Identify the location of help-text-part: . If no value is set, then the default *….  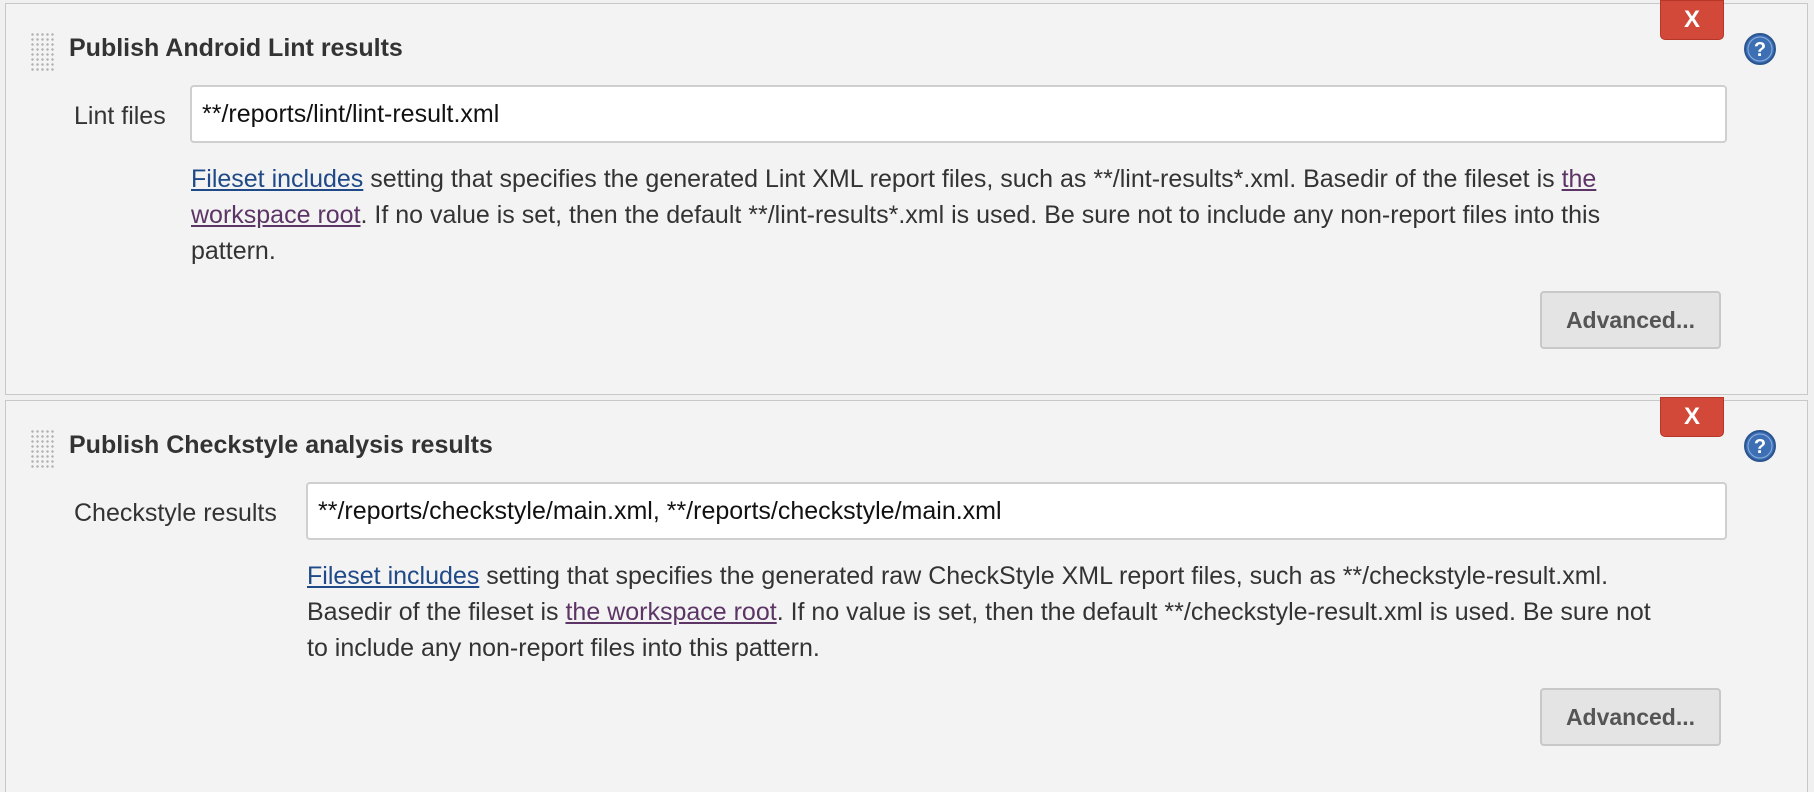
(896, 233).